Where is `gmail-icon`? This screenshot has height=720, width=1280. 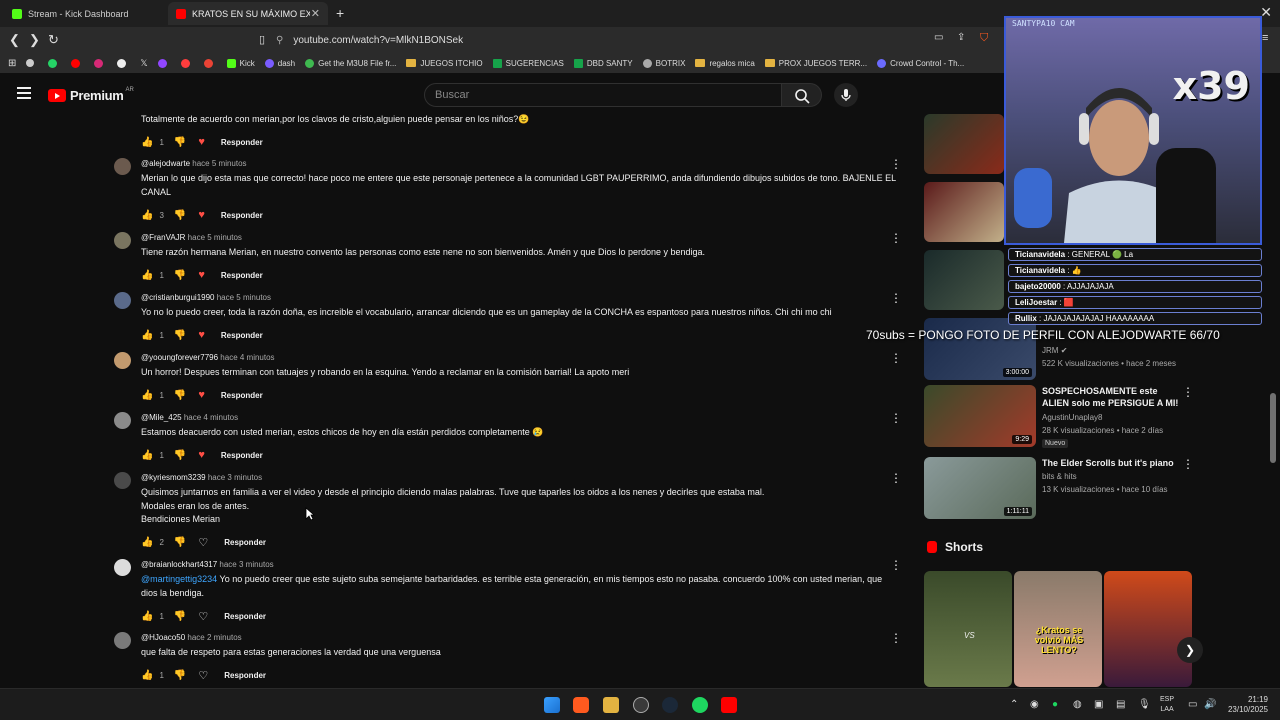 gmail-icon is located at coordinates (210, 63).